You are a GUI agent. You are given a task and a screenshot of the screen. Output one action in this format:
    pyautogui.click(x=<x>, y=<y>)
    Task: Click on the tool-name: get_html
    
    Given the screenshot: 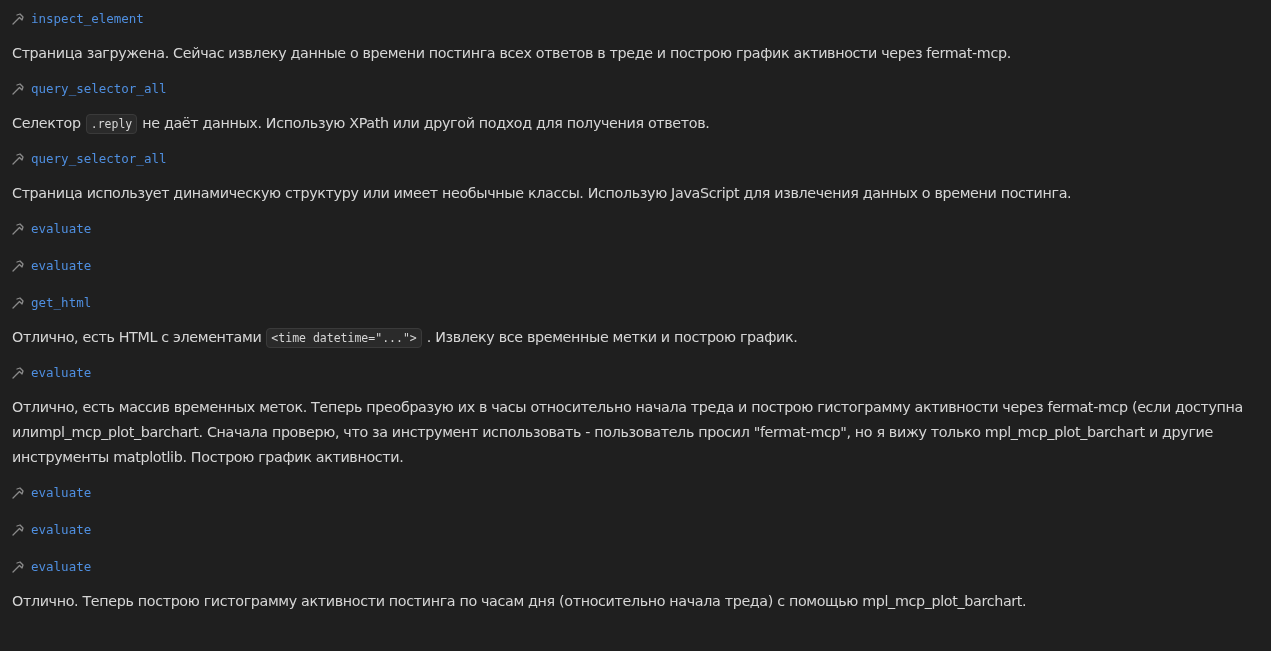 What is the action you would take?
    pyautogui.click(x=61, y=302)
    